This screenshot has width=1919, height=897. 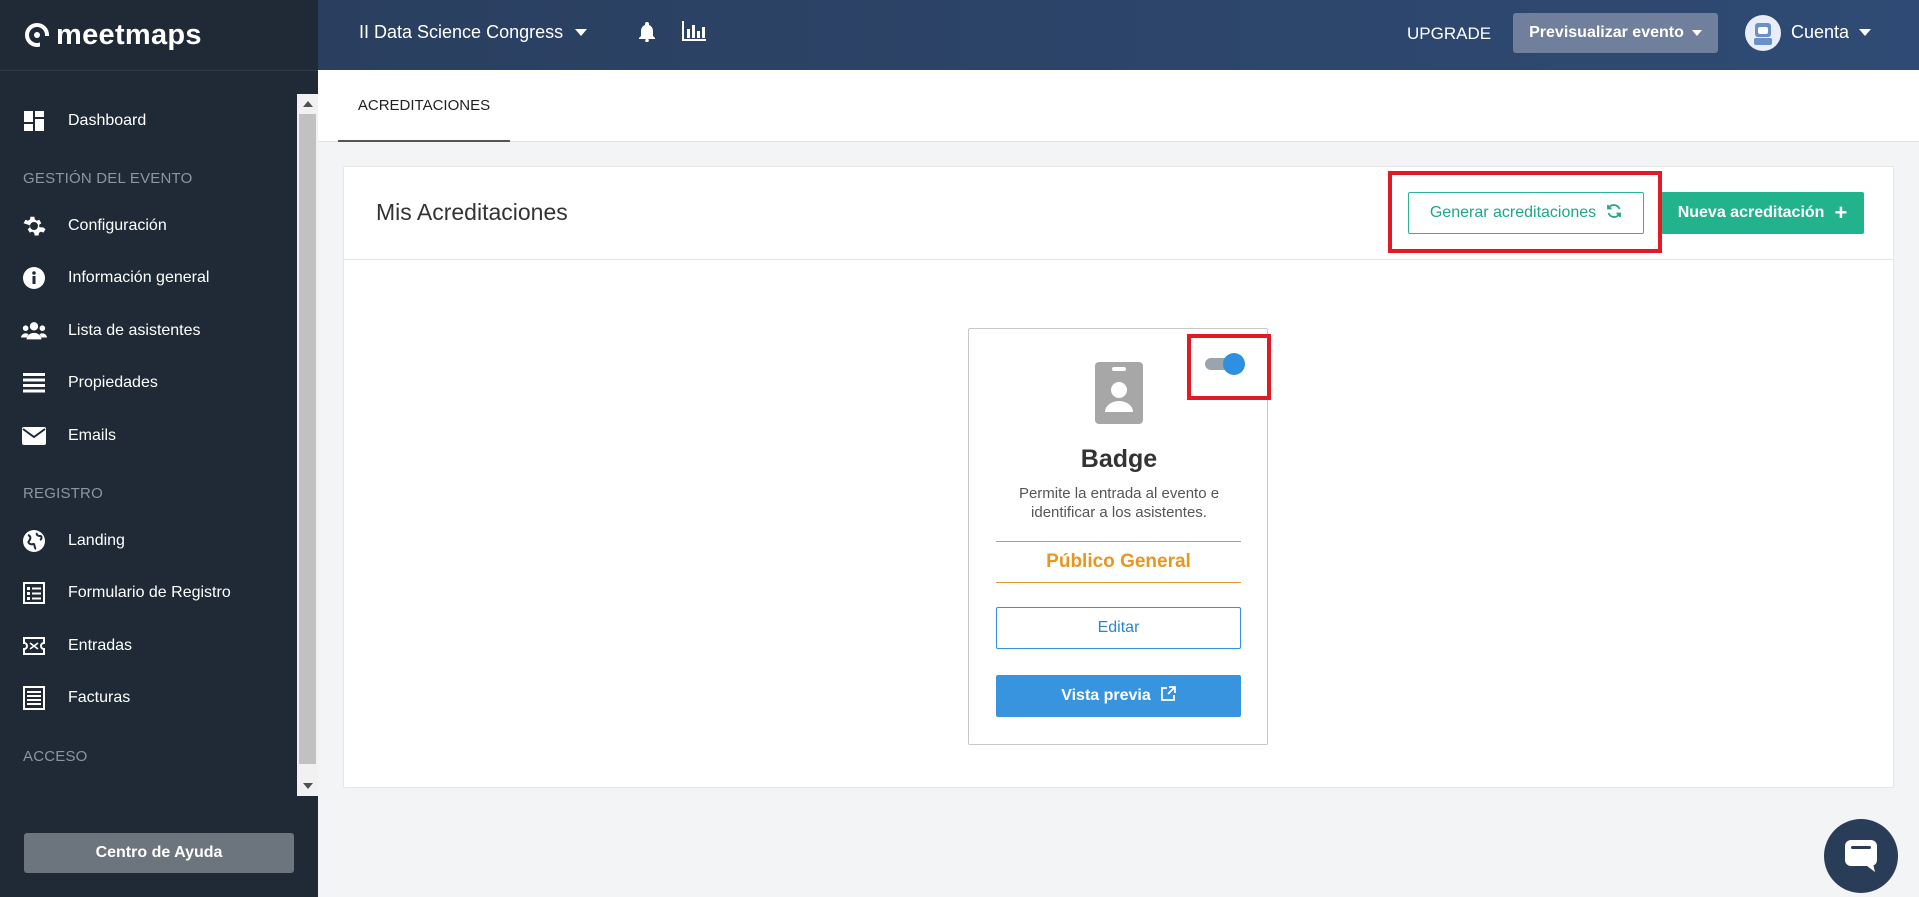 I want to click on sidebar-item-label: Lista de asistentes, so click(x=134, y=330).